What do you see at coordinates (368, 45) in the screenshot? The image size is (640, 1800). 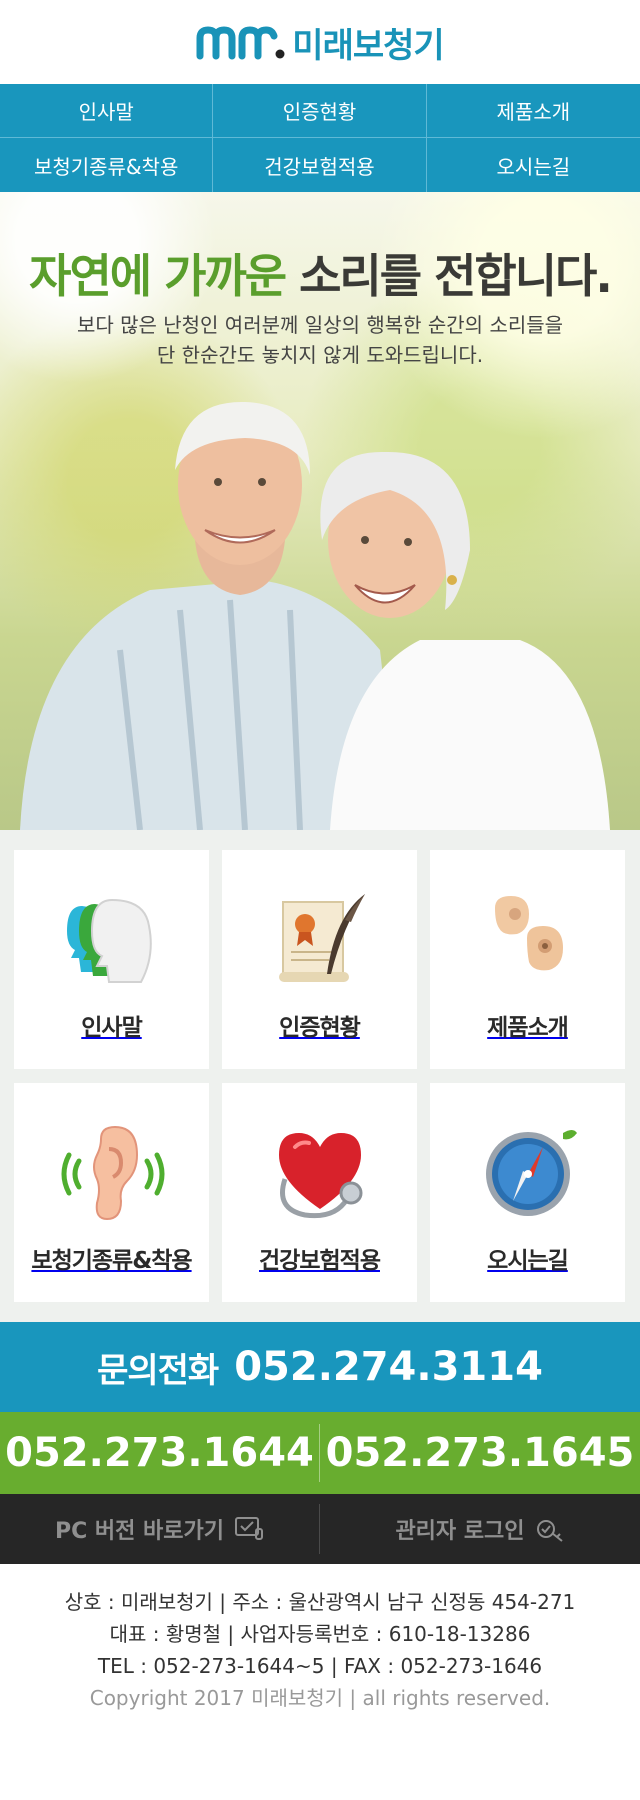 I see `brand-name: 미래보청기` at bounding box center [368, 45].